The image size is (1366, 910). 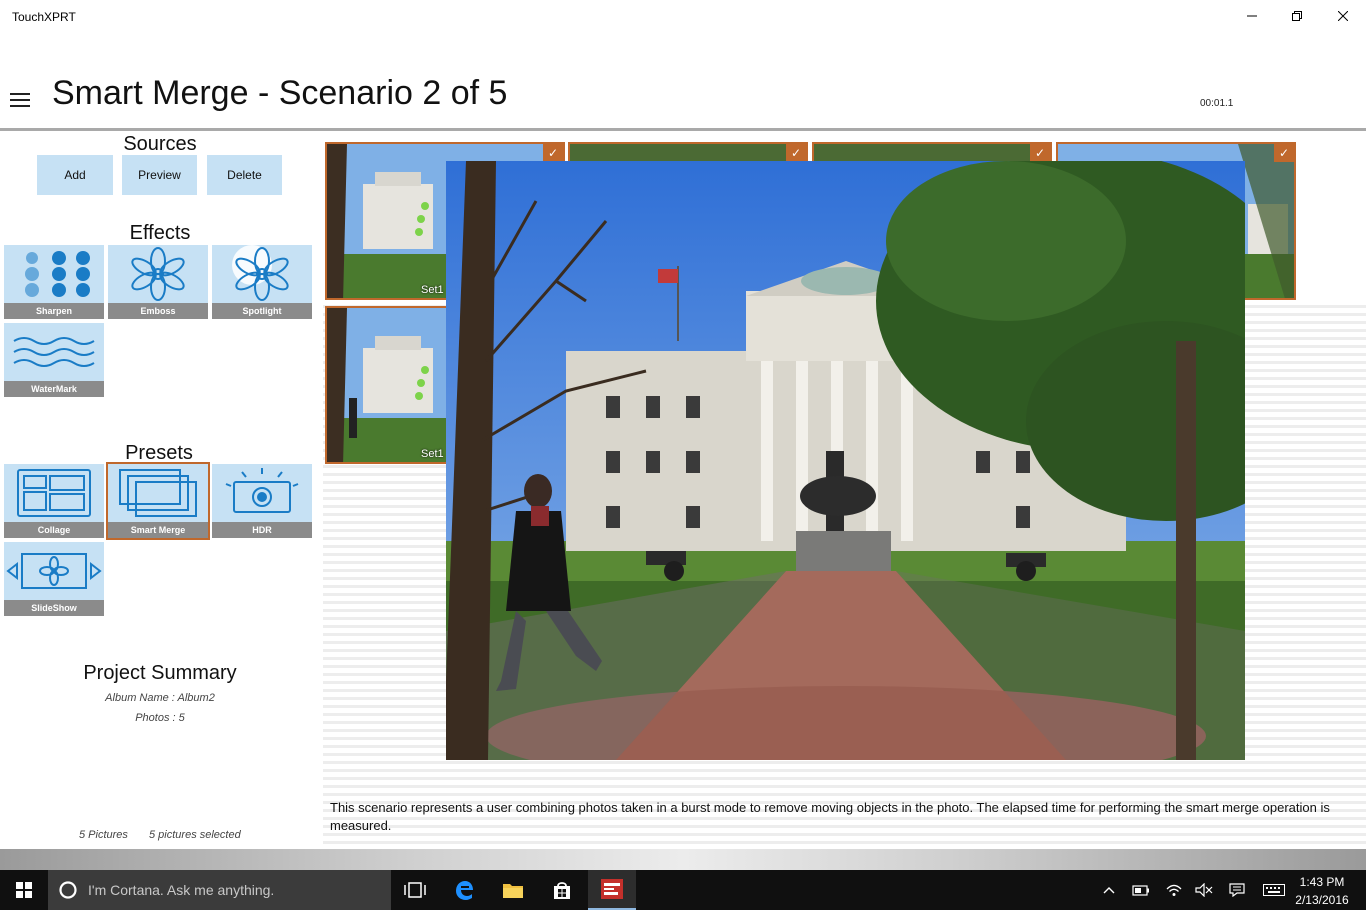 I want to click on effect-tile-sharpen: Sharpen, so click(x=54, y=282).